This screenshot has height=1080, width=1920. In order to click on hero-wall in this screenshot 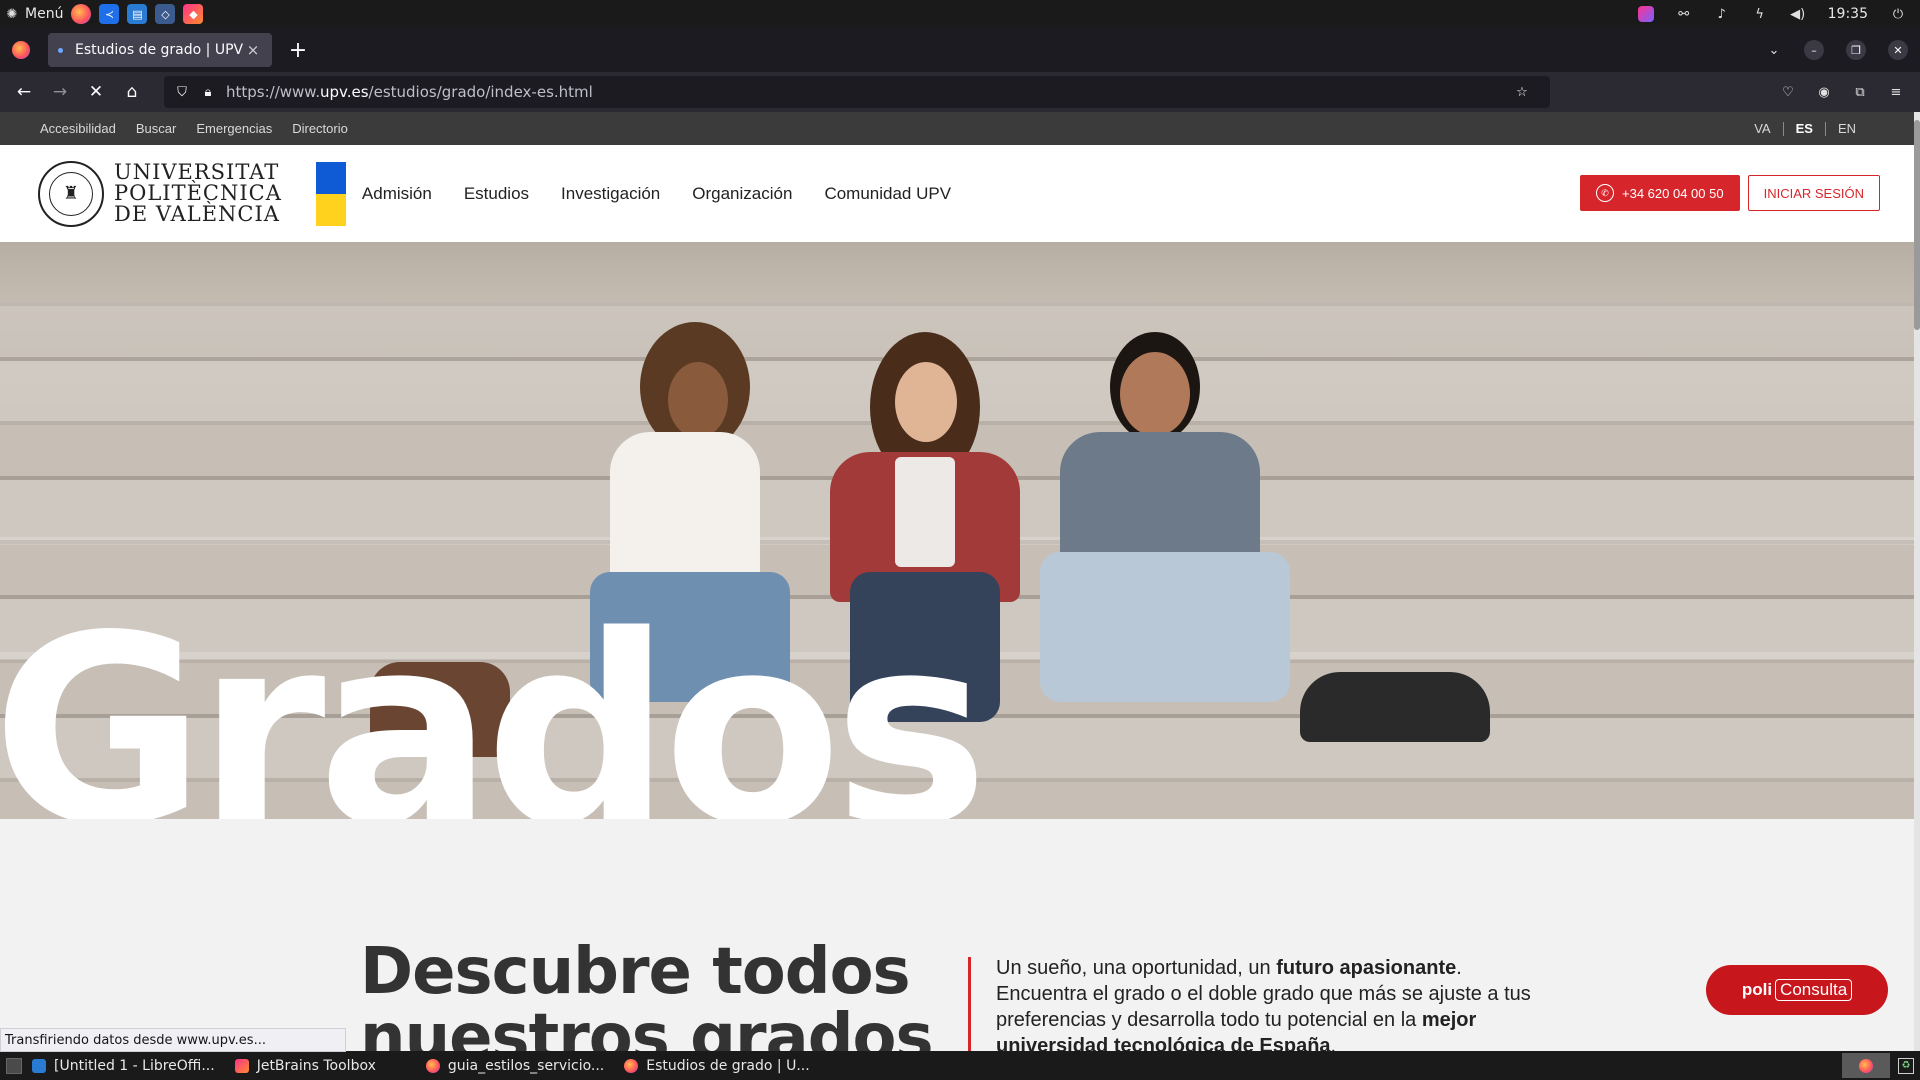, I will do `click(960, 272)`.